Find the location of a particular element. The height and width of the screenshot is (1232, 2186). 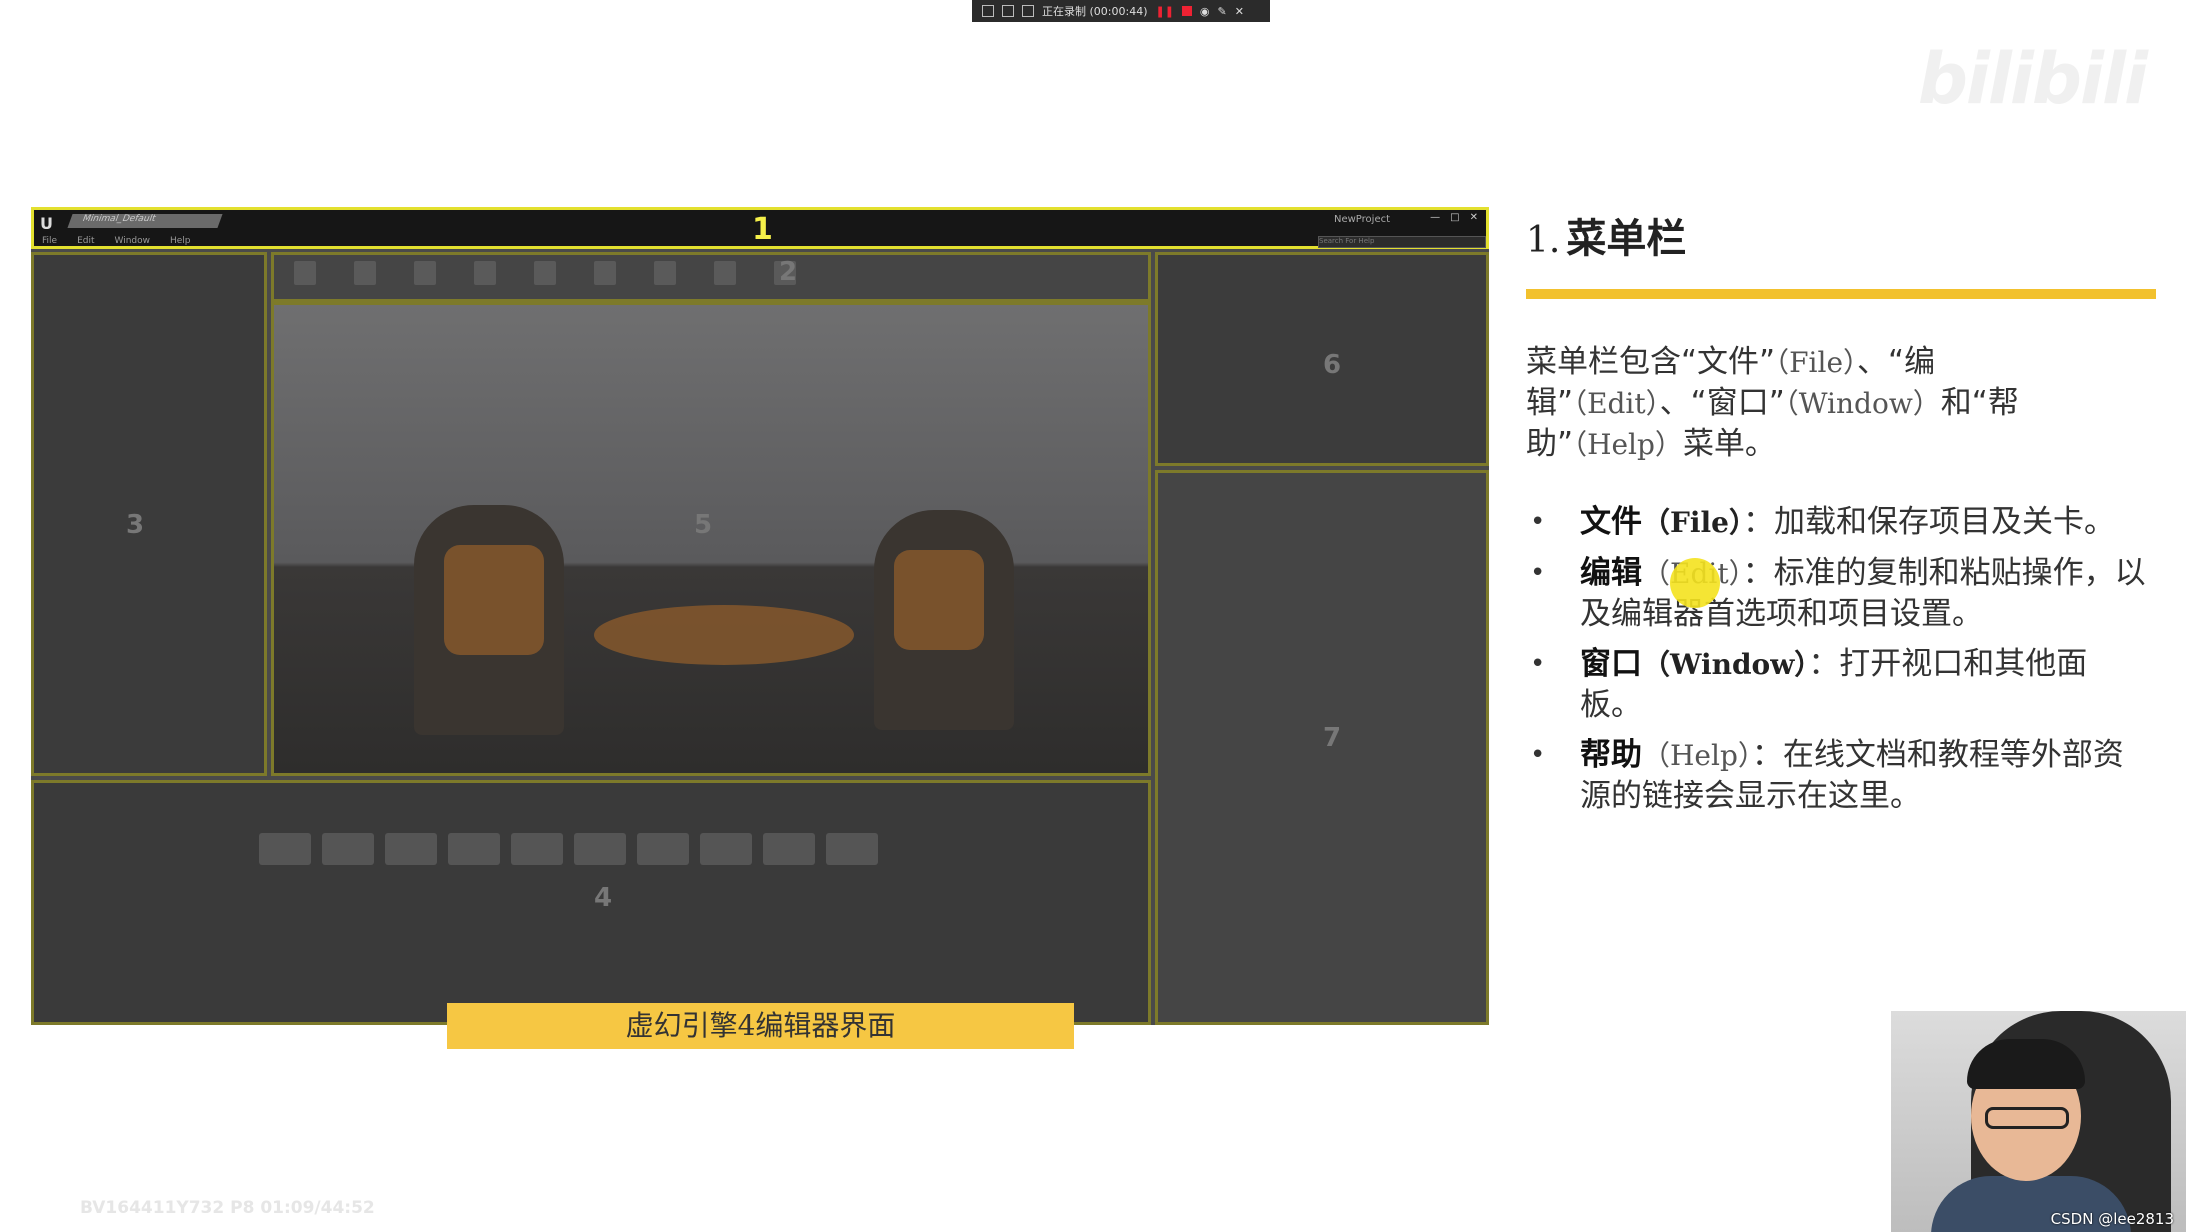

level-tab: Minimal_Default is located at coordinates (145, 221).